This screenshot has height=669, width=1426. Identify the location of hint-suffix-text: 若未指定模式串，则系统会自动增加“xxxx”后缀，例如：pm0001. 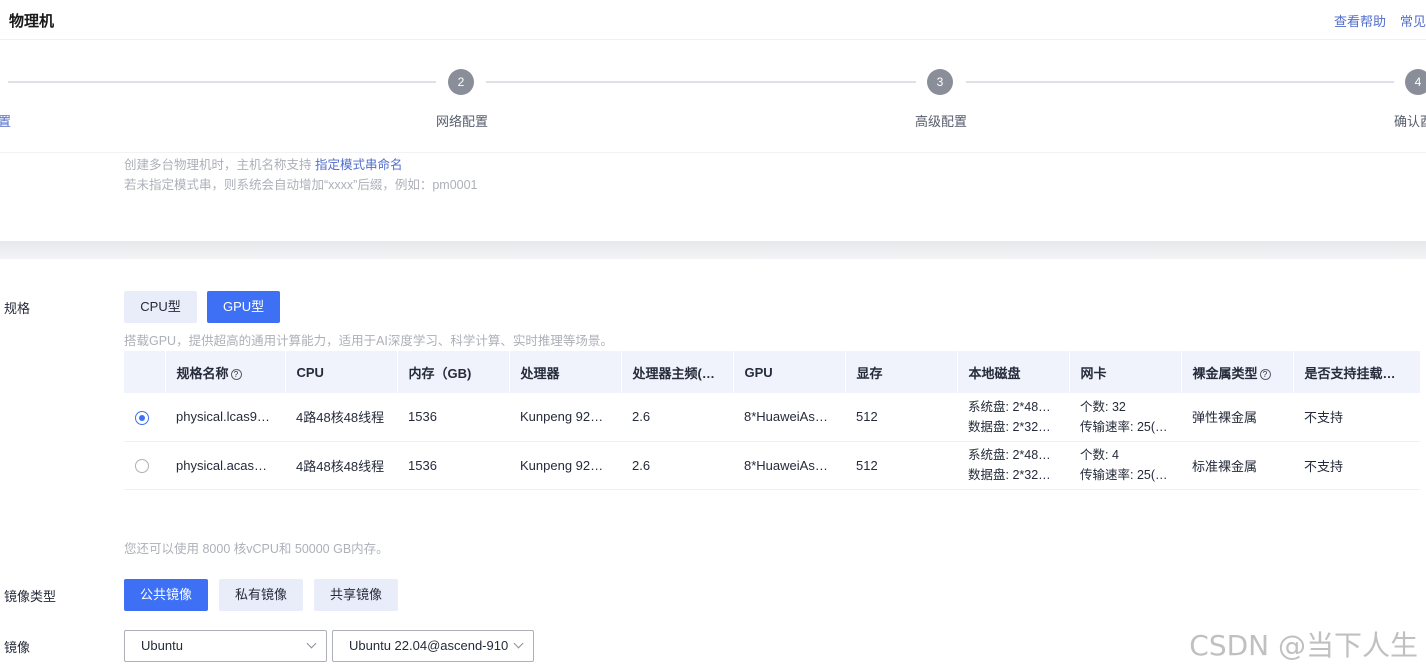
(301, 185).